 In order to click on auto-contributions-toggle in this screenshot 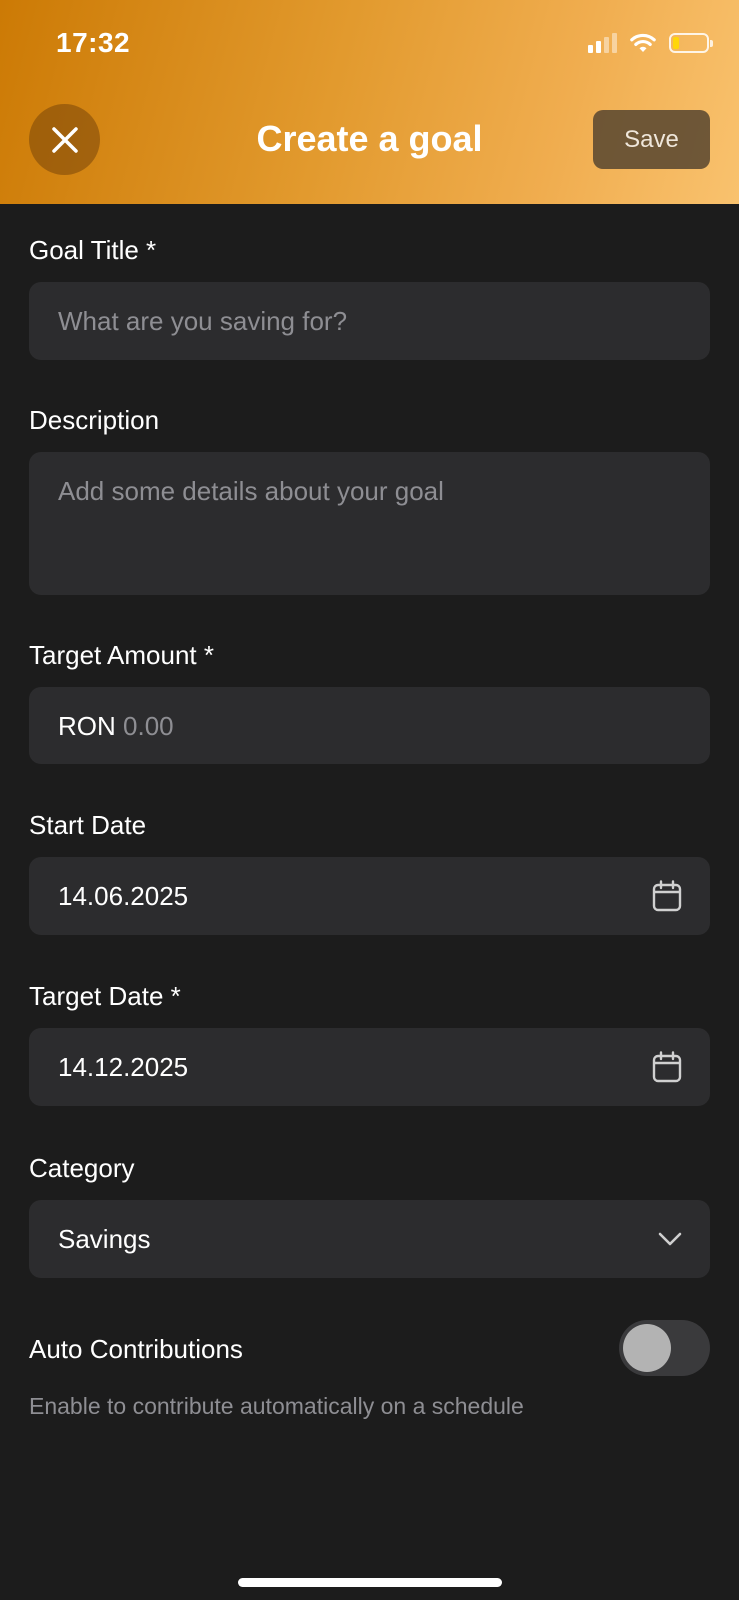, I will do `click(664, 1348)`.